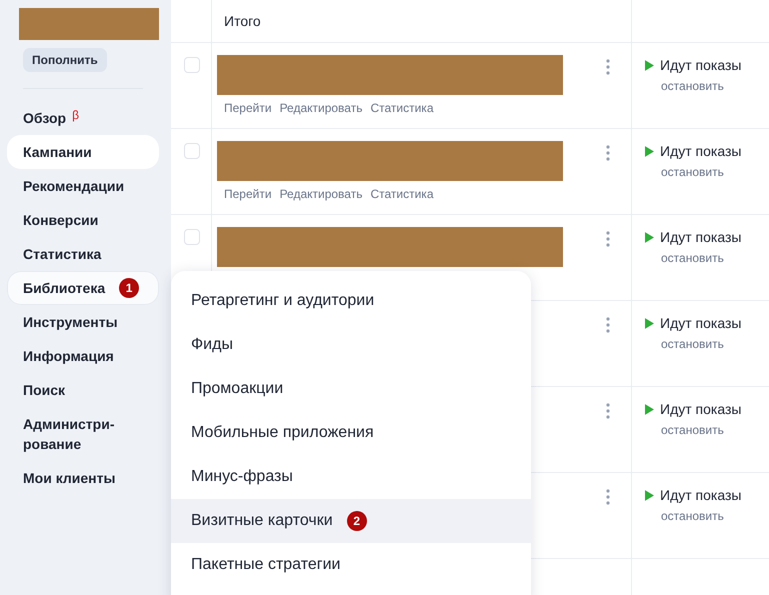 The width and height of the screenshot is (769, 595). What do you see at coordinates (83, 186) in the screenshot?
I see `nav-item: Рекомендации` at bounding box center [83, 186].